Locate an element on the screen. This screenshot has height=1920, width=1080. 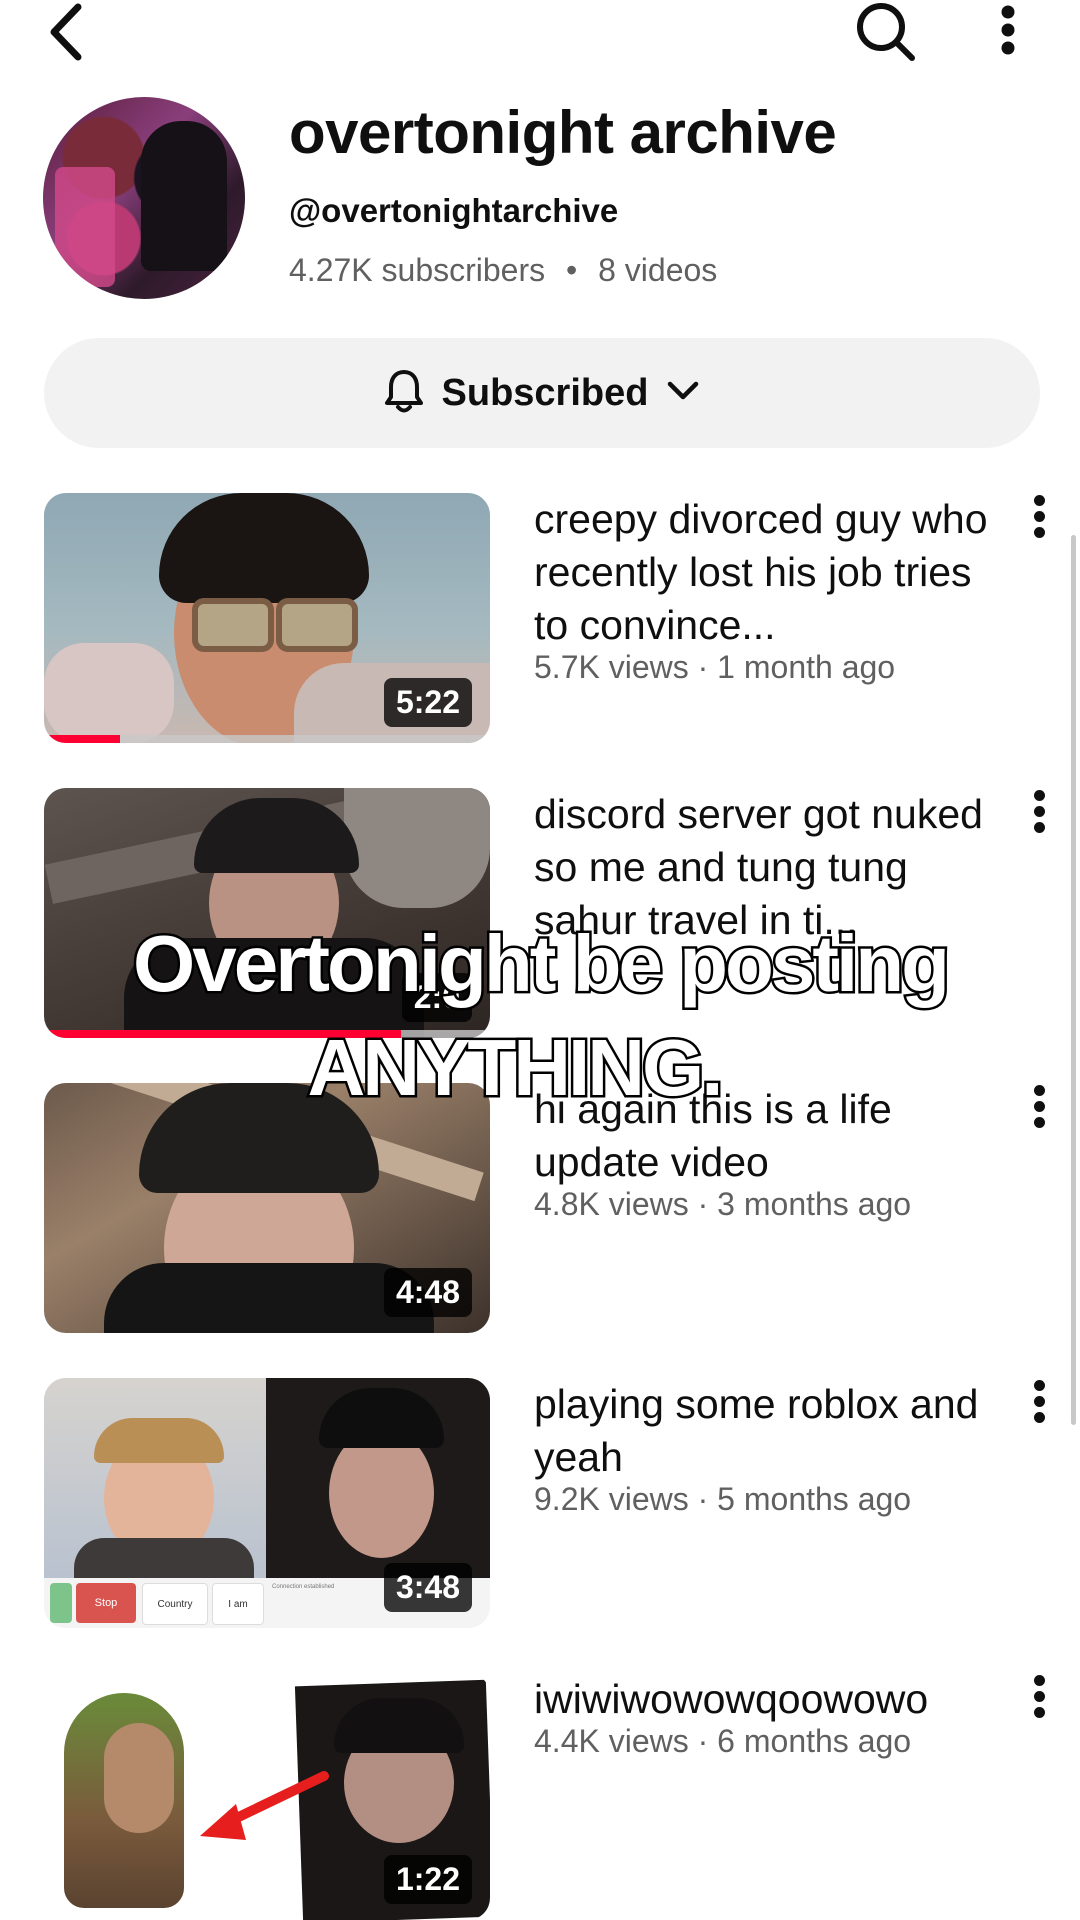
thumb-country-label: Country is located at coordinates (175, 1604).